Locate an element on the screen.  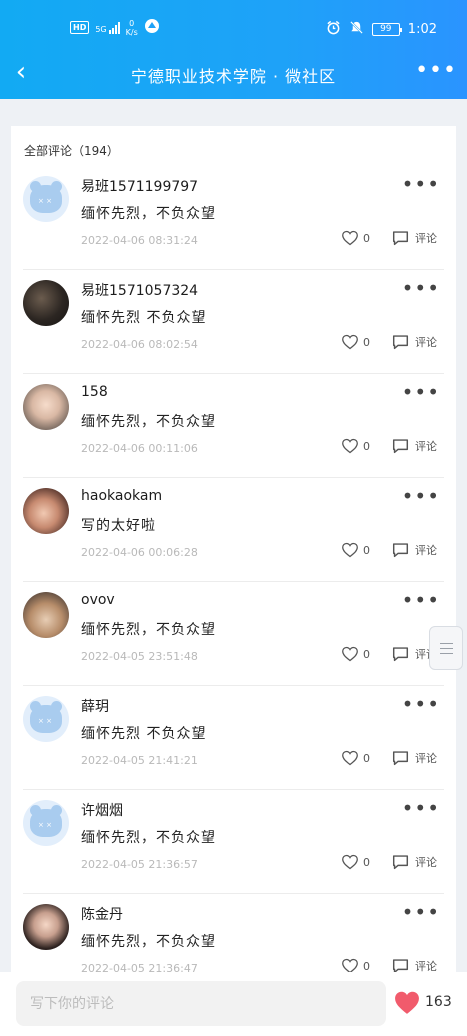
status-left: HD 5G 0 K/s is located at coordinates (115, 27).